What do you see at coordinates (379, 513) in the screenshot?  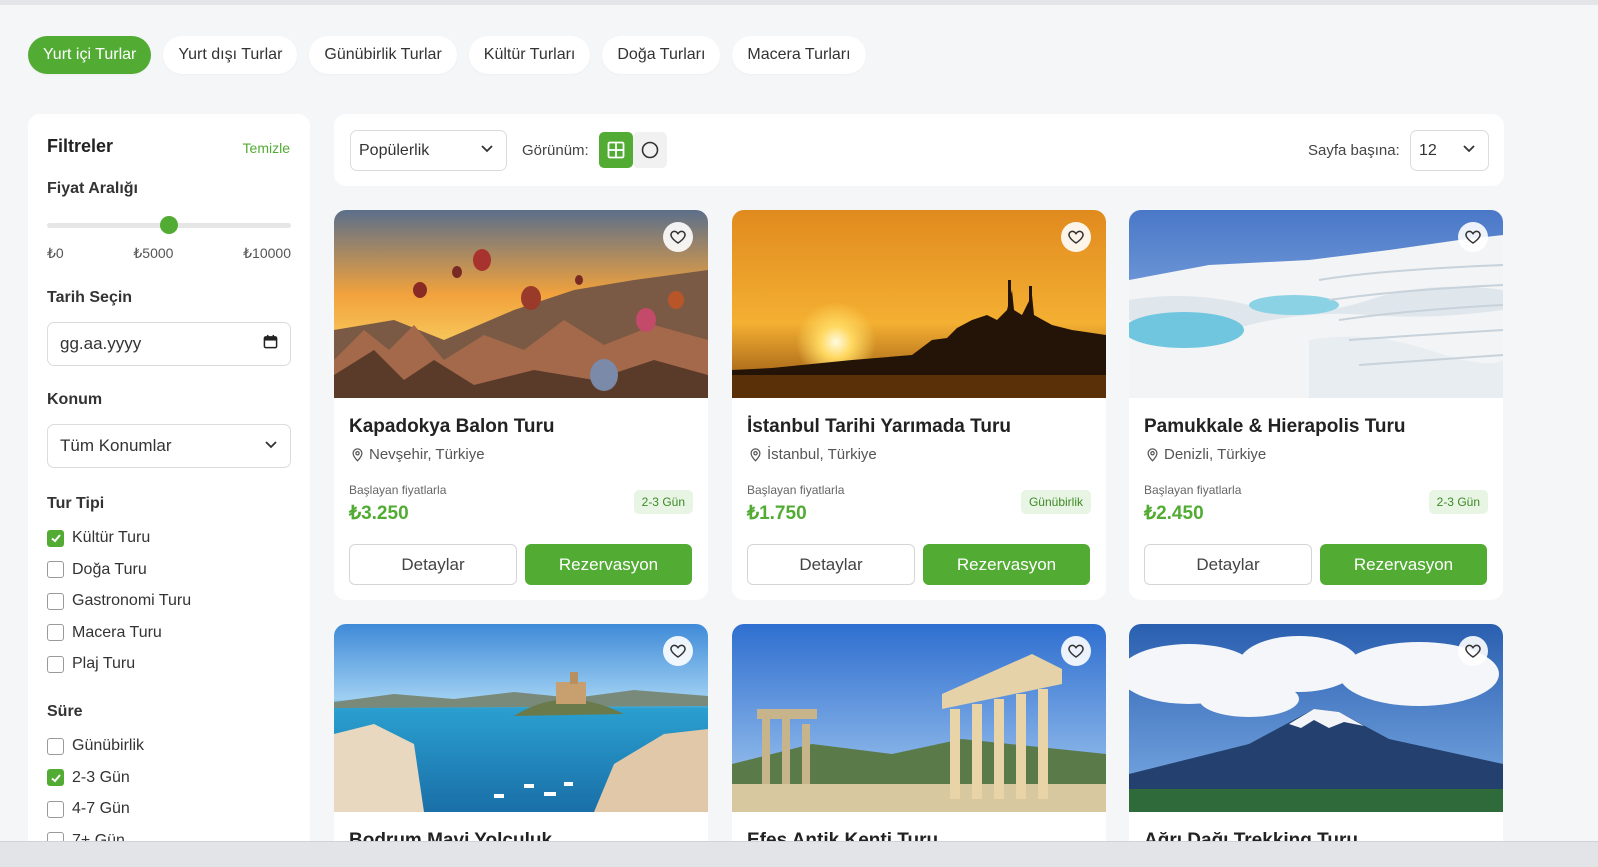 I see `tour-price: ₺3.250` at bounding box center [379, 513].